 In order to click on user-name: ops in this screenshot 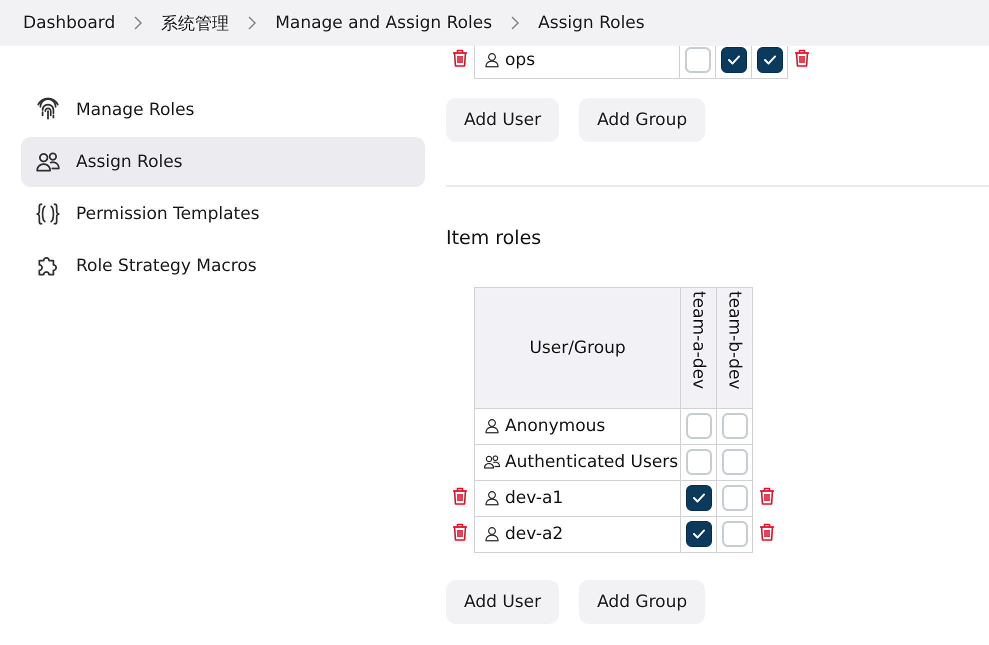, I will do `click(520, 60)`.